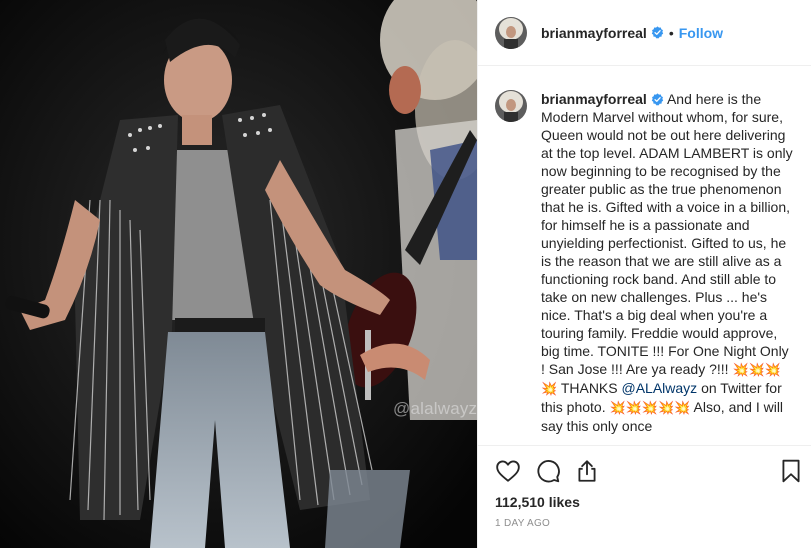  What do you see at coordinates (587, 471) in the screenshot?
I see `share-icon` at bounding box center [587, 471].